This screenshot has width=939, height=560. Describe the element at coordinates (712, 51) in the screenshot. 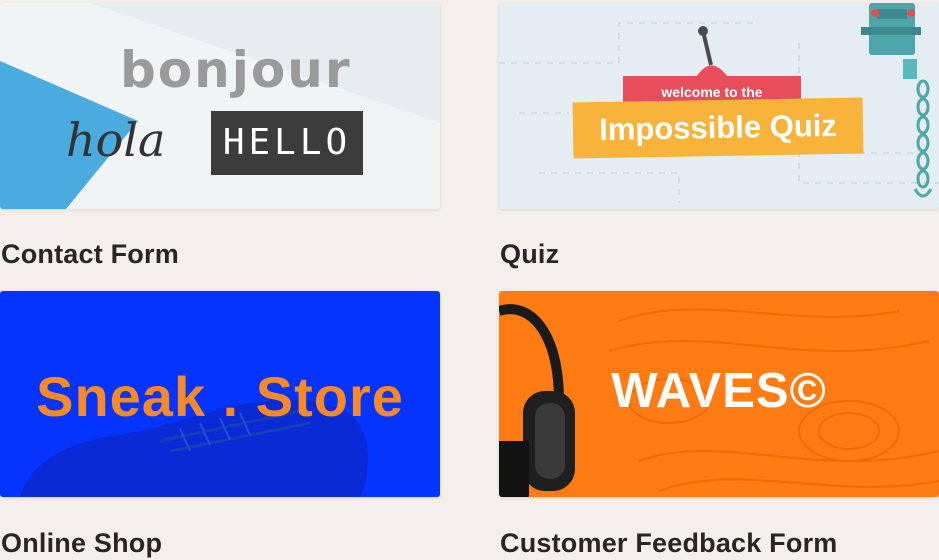

I see `lever-icon` at that location.